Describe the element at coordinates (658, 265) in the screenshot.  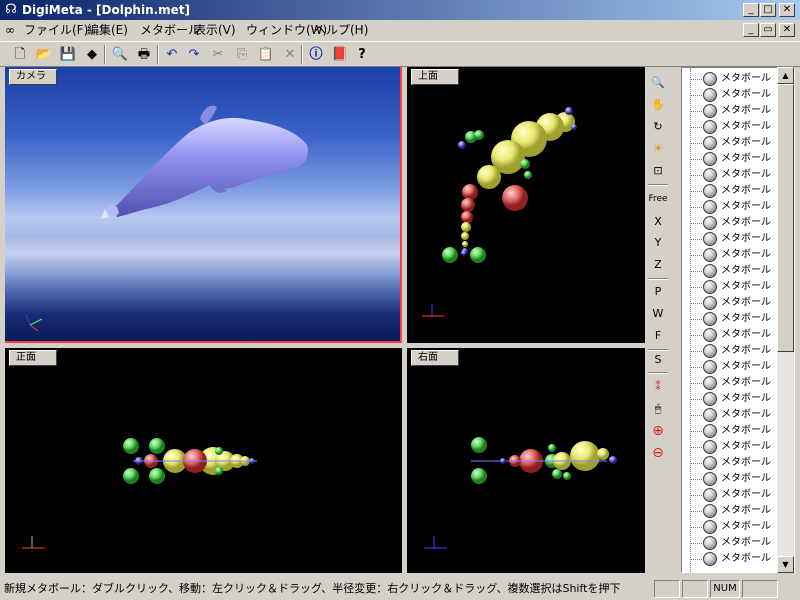
I see `z-axis-button: Z` at that location.